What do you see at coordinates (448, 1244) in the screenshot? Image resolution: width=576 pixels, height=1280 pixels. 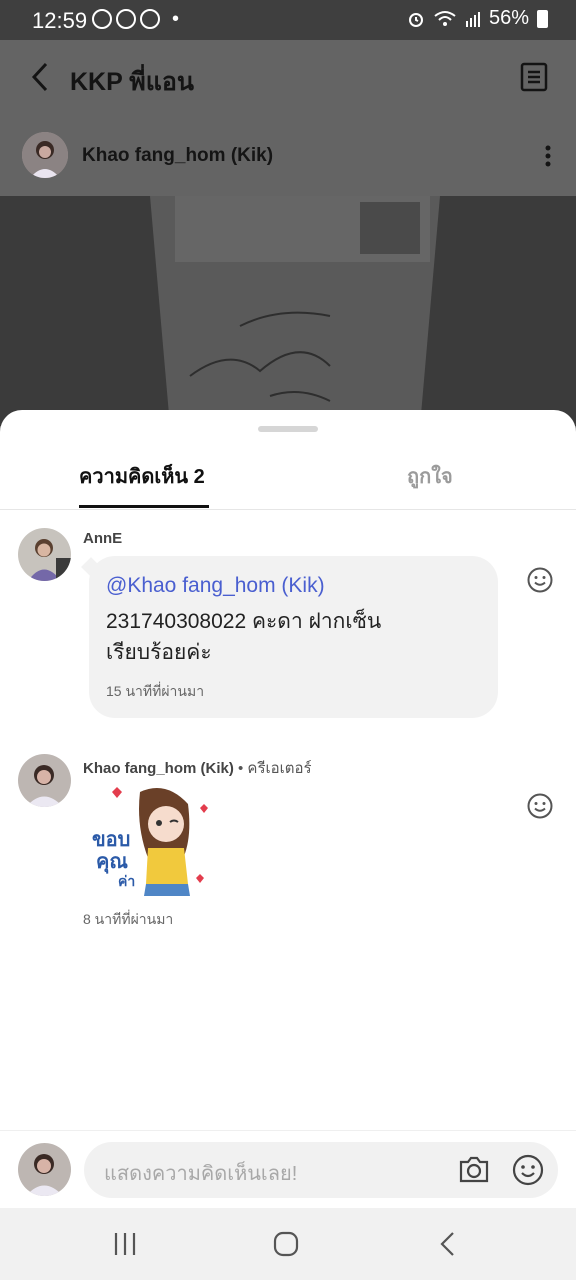 I see `nav-back-icon` at bounding box center [448, 1244].